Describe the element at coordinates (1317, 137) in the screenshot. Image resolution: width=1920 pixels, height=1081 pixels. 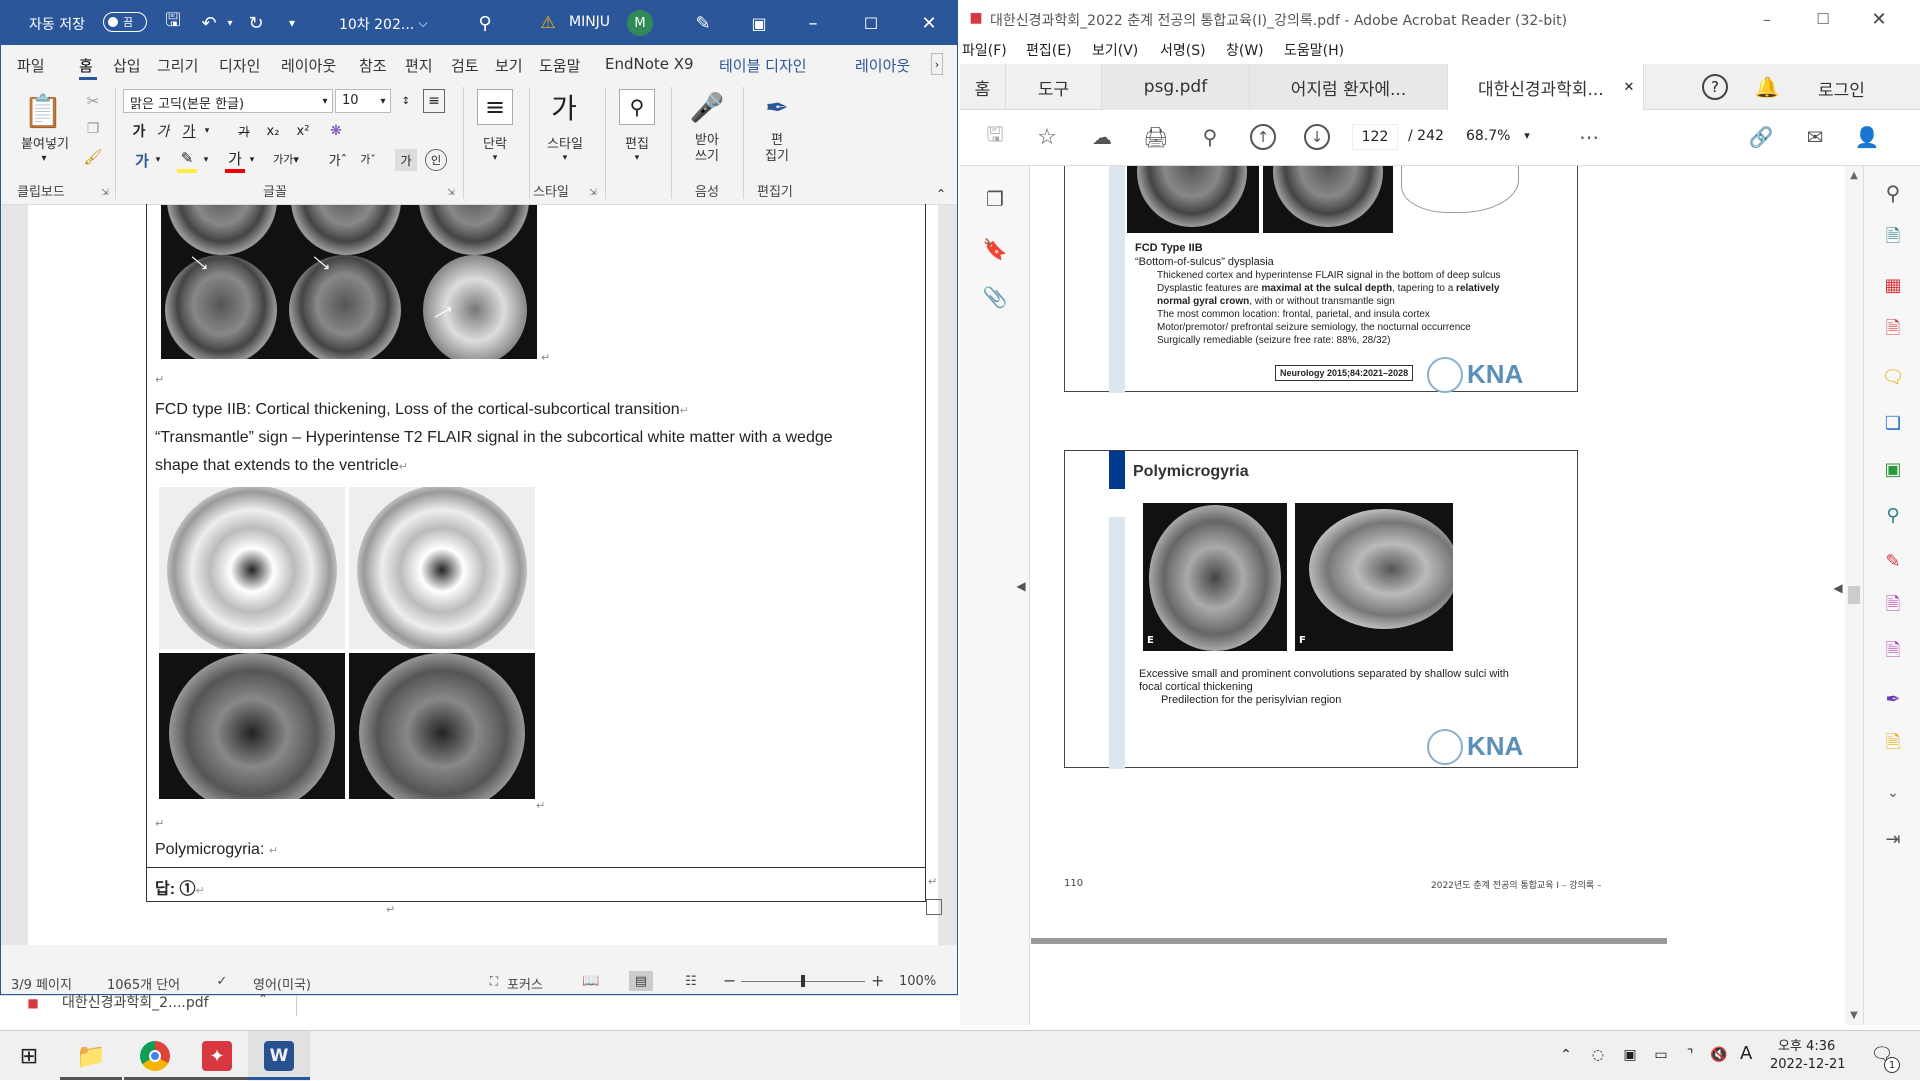
I see `next-page-icon: ↓` at that location.